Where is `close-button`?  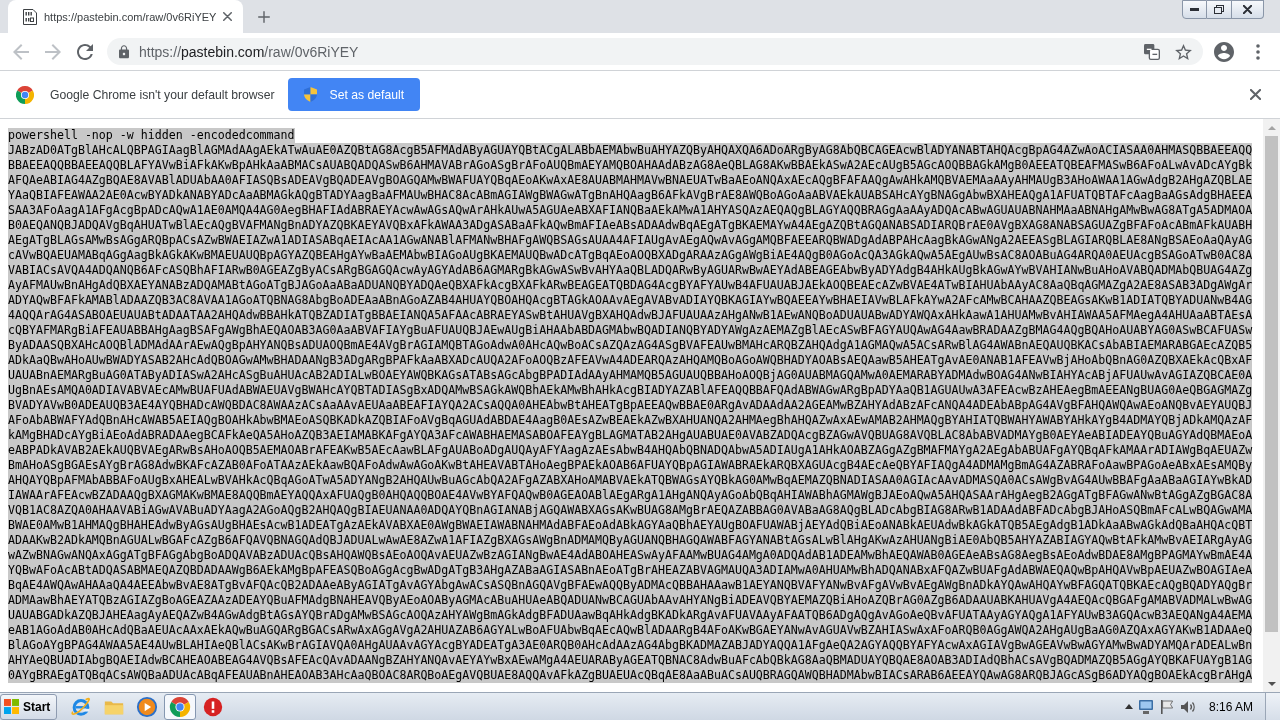 close-button is located at coordinates (1248, 9).